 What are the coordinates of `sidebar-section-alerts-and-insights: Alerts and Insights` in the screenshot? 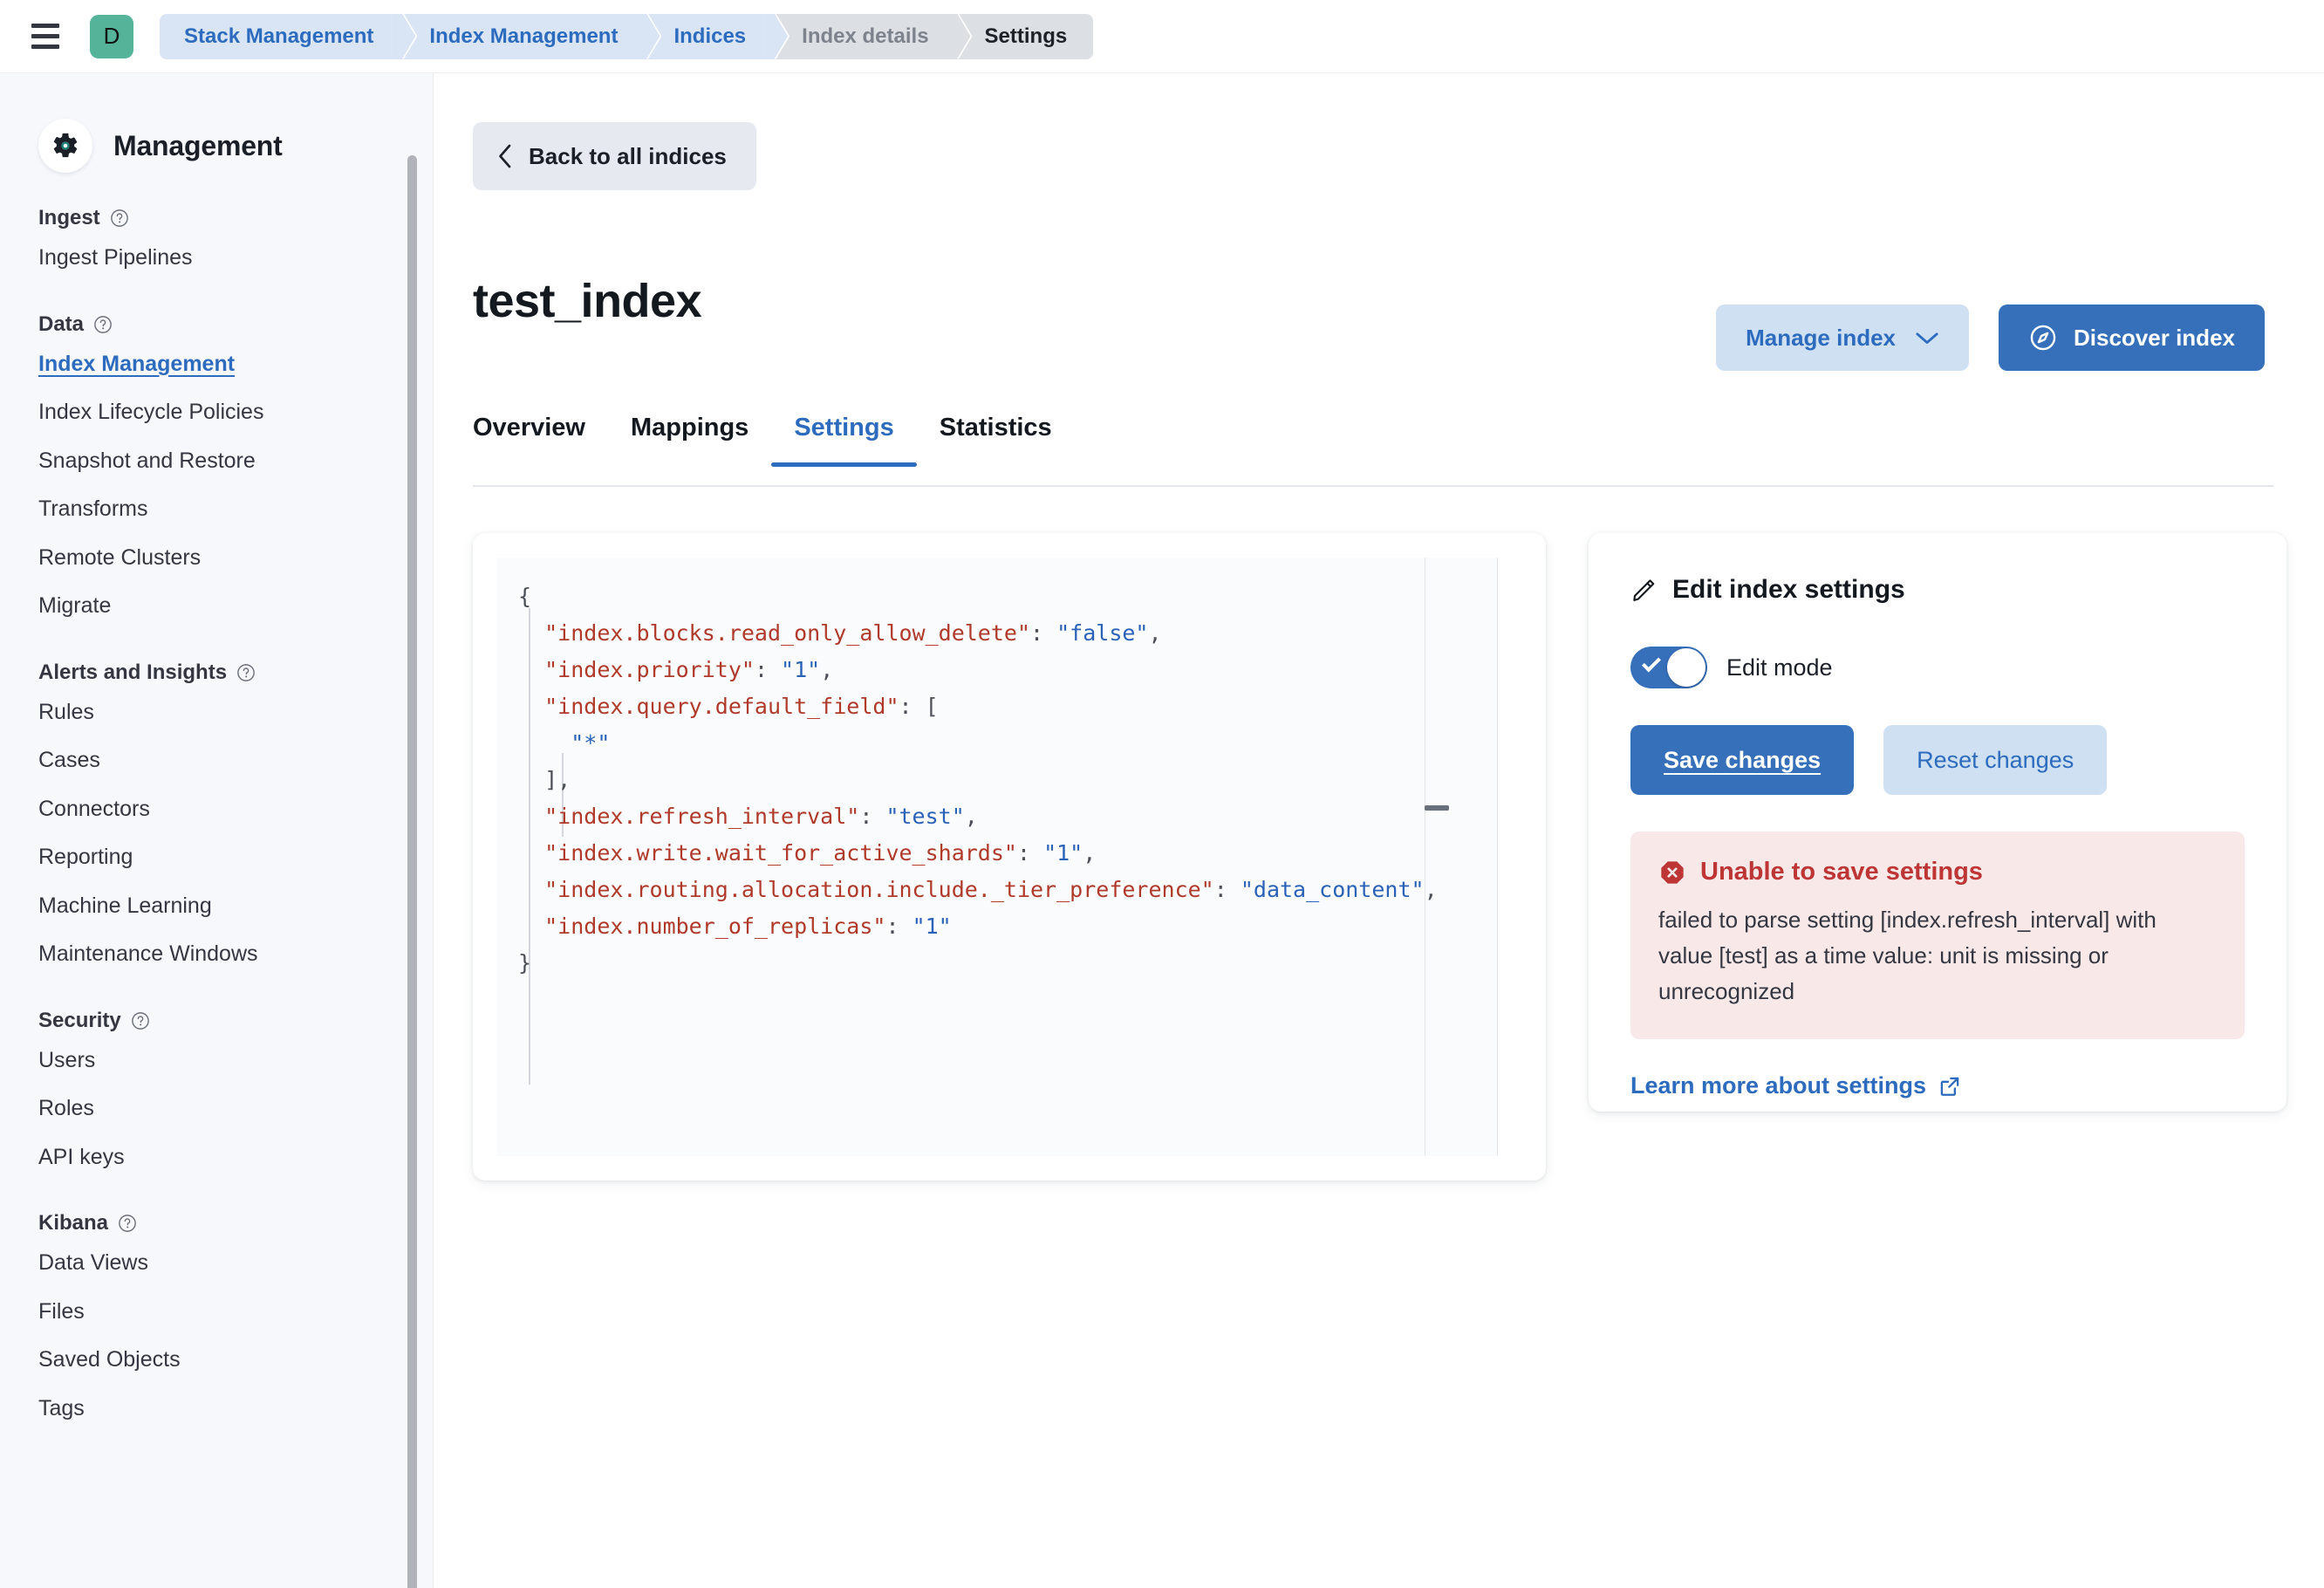 It's located at (236, 673).